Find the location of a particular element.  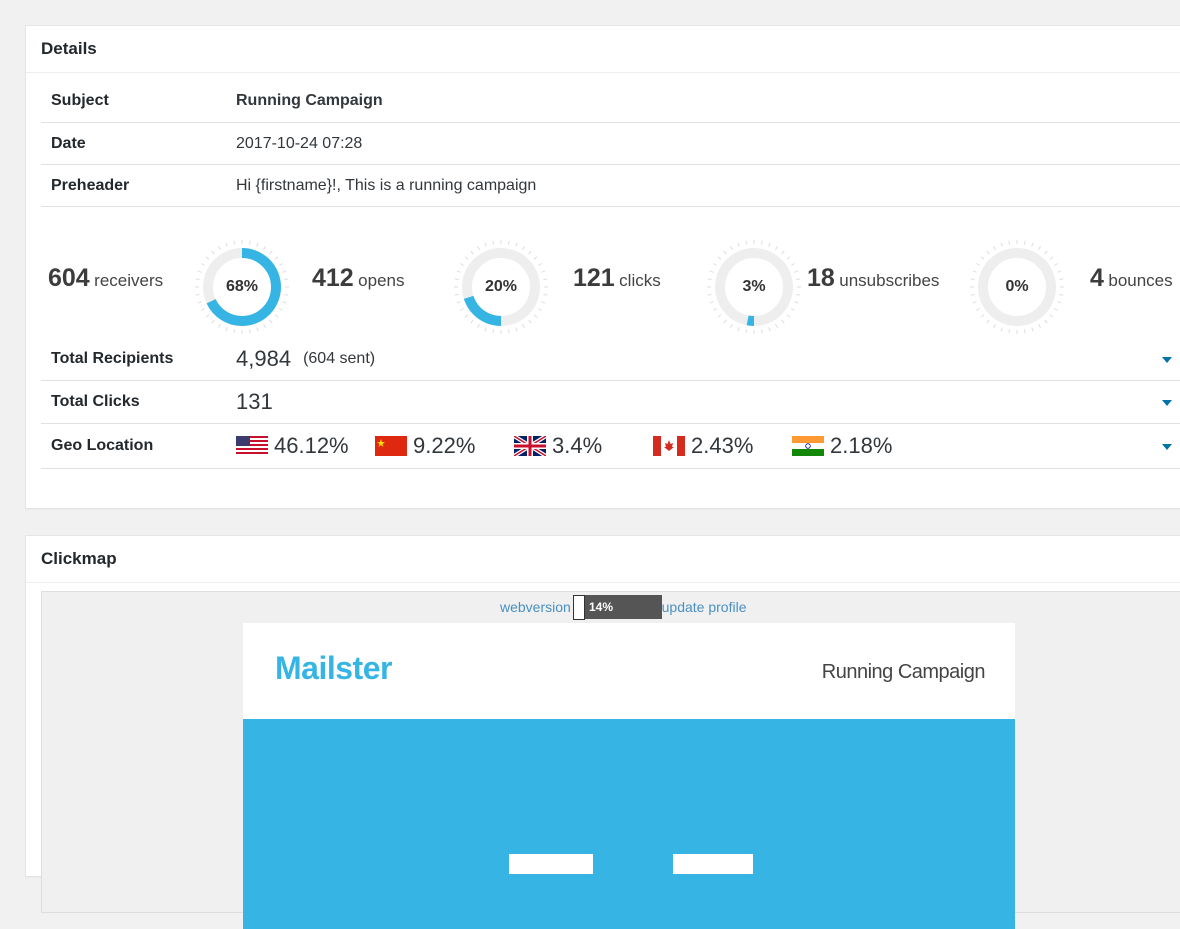

in-flag-icon is located at coordinates (808, 446).